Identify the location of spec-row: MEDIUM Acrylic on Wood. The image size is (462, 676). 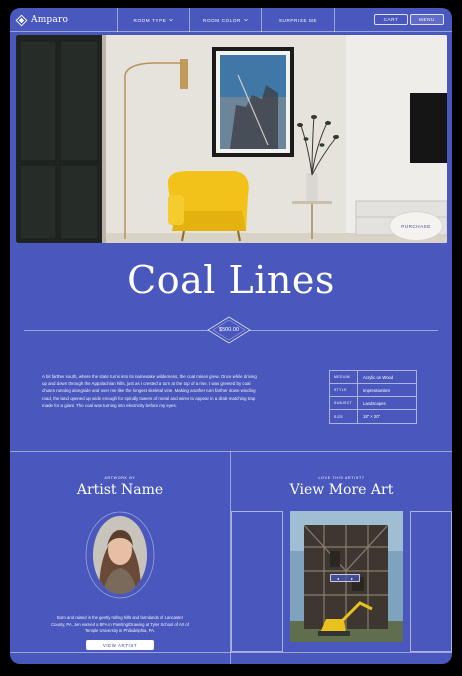
(373, 377).